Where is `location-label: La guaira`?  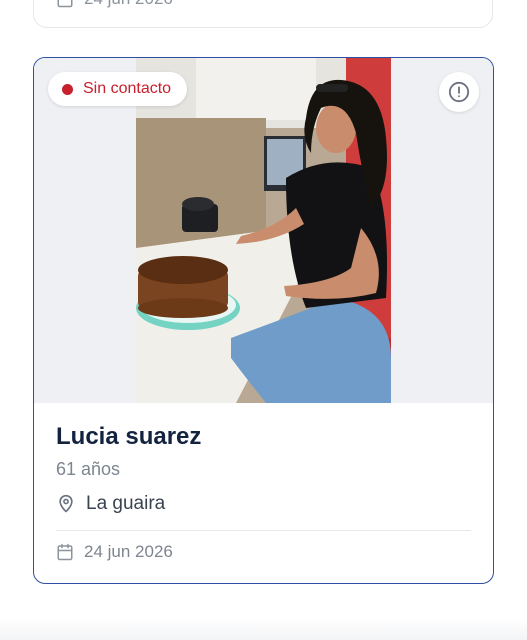 location-label: La guaira is located at coordinates (126, 503).